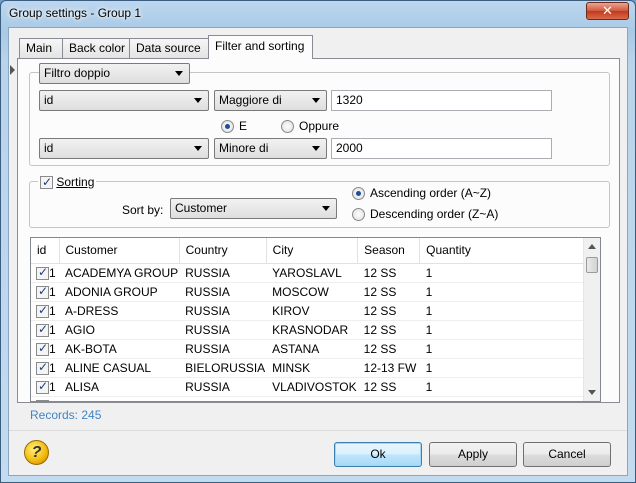 This screenshot has width=636, height=483. Describe the element at coordinates (41, 48) in the screenshot. I see `tab-main: Main` at that location.